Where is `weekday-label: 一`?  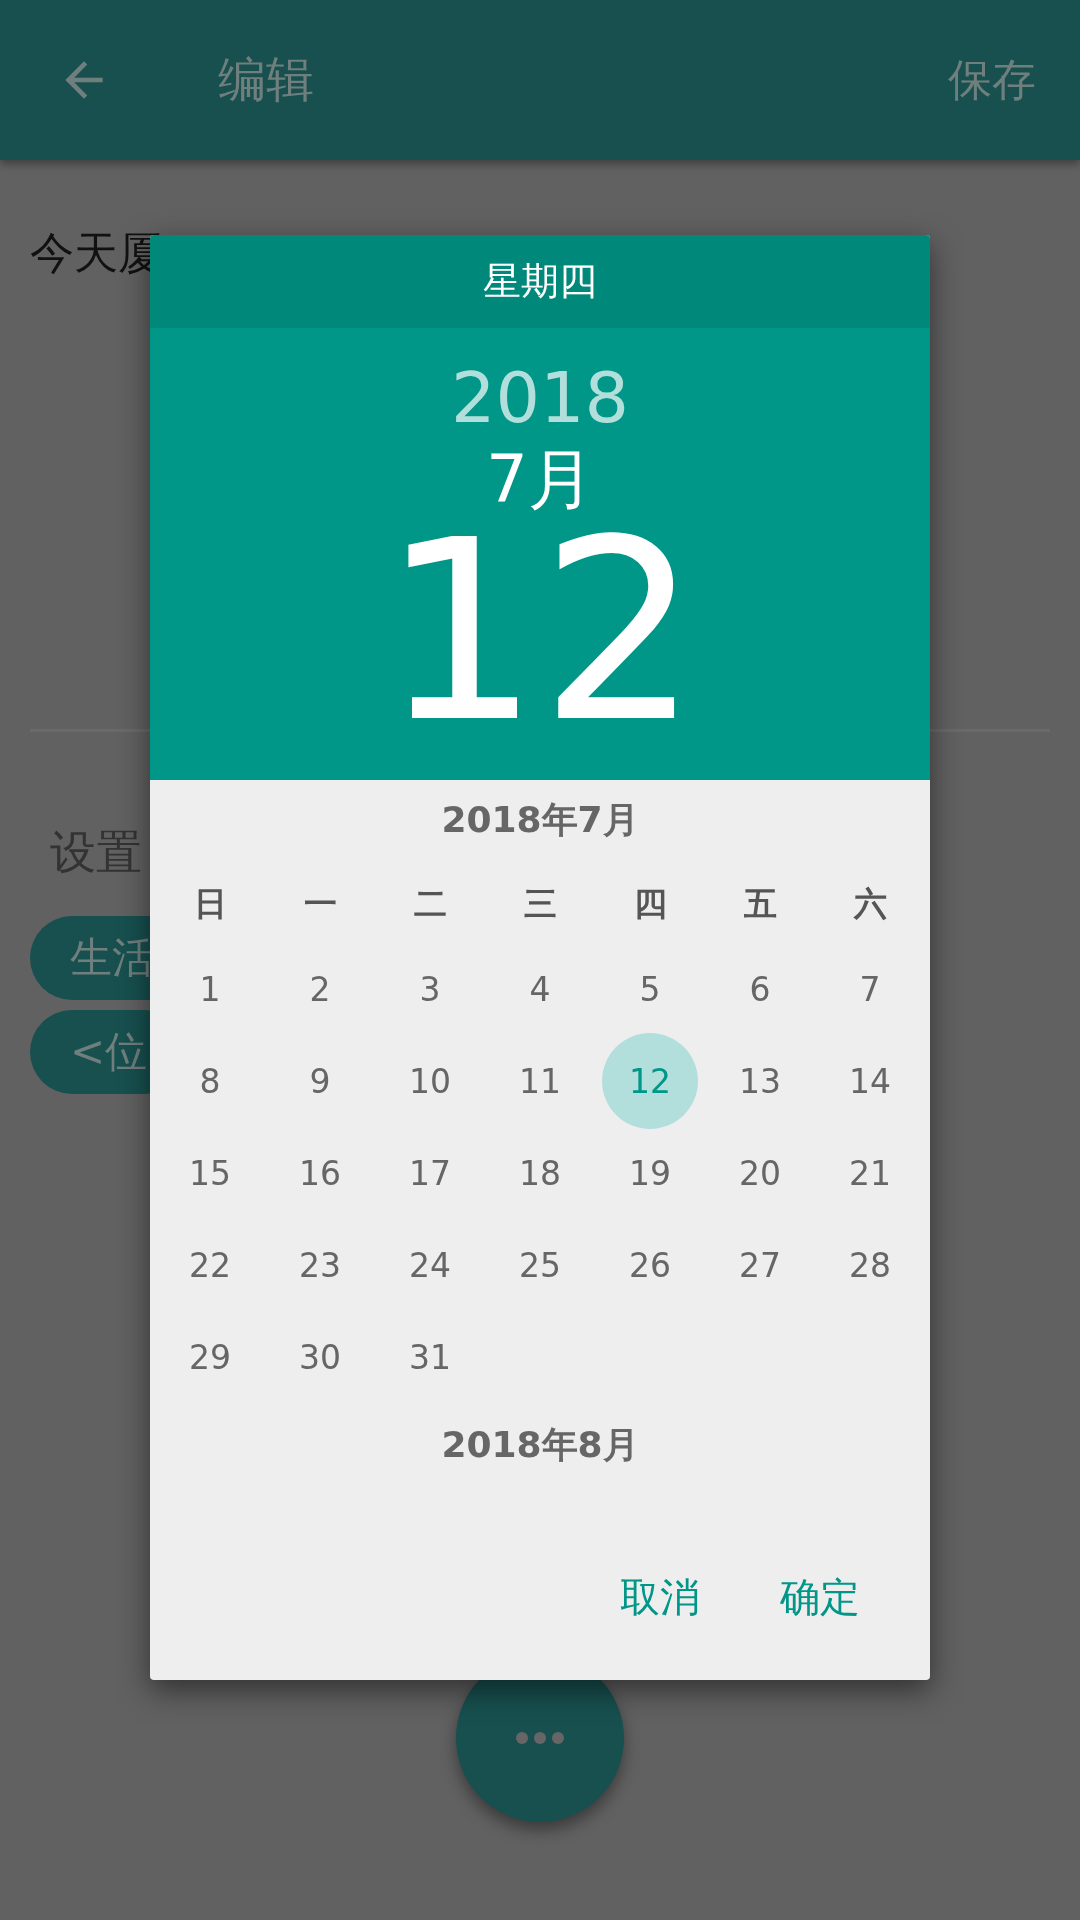
weekday-label: 一 is located at coordinates (320, 903).